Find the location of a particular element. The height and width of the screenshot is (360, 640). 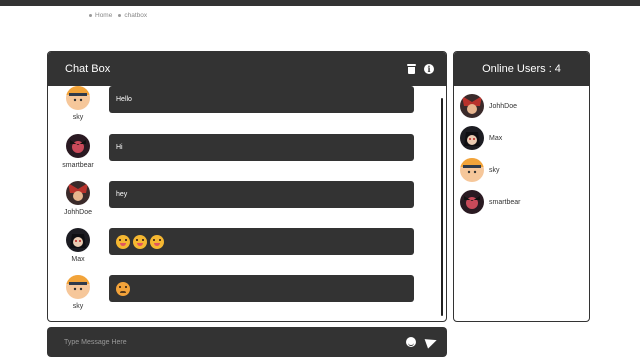

message-user: smartbear is located at coordinates (78, 151).